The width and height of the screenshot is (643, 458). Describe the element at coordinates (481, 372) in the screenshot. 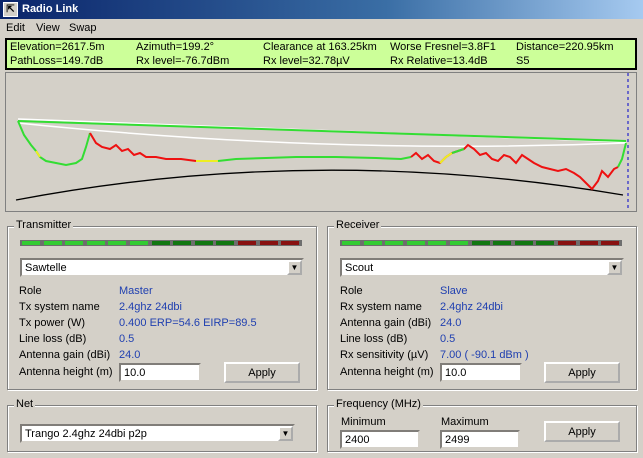

I see `rx-antenna-height-input` at that location.